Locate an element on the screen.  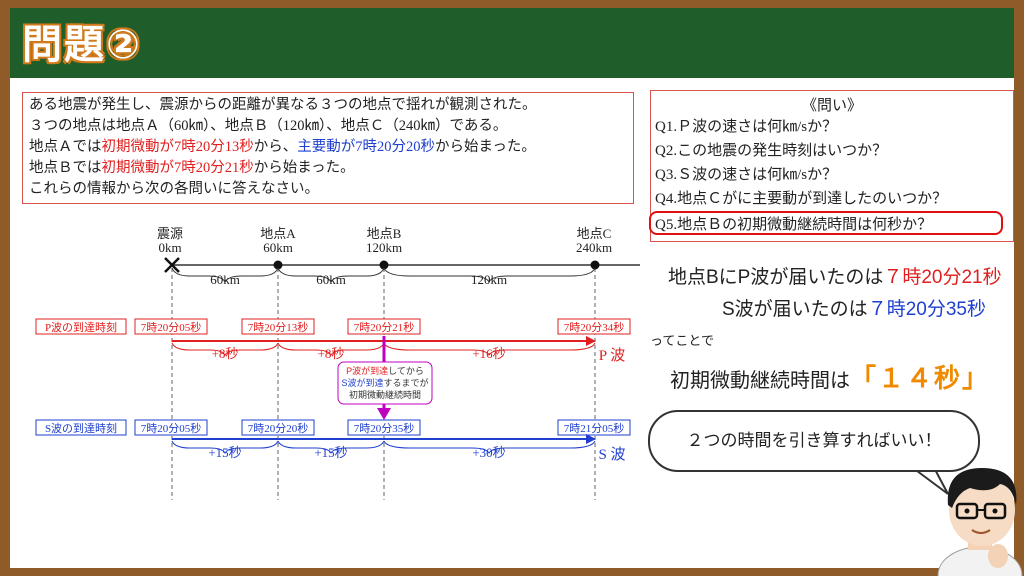
s-time: 7時21分05秒 is located at coordinates (594, 428).